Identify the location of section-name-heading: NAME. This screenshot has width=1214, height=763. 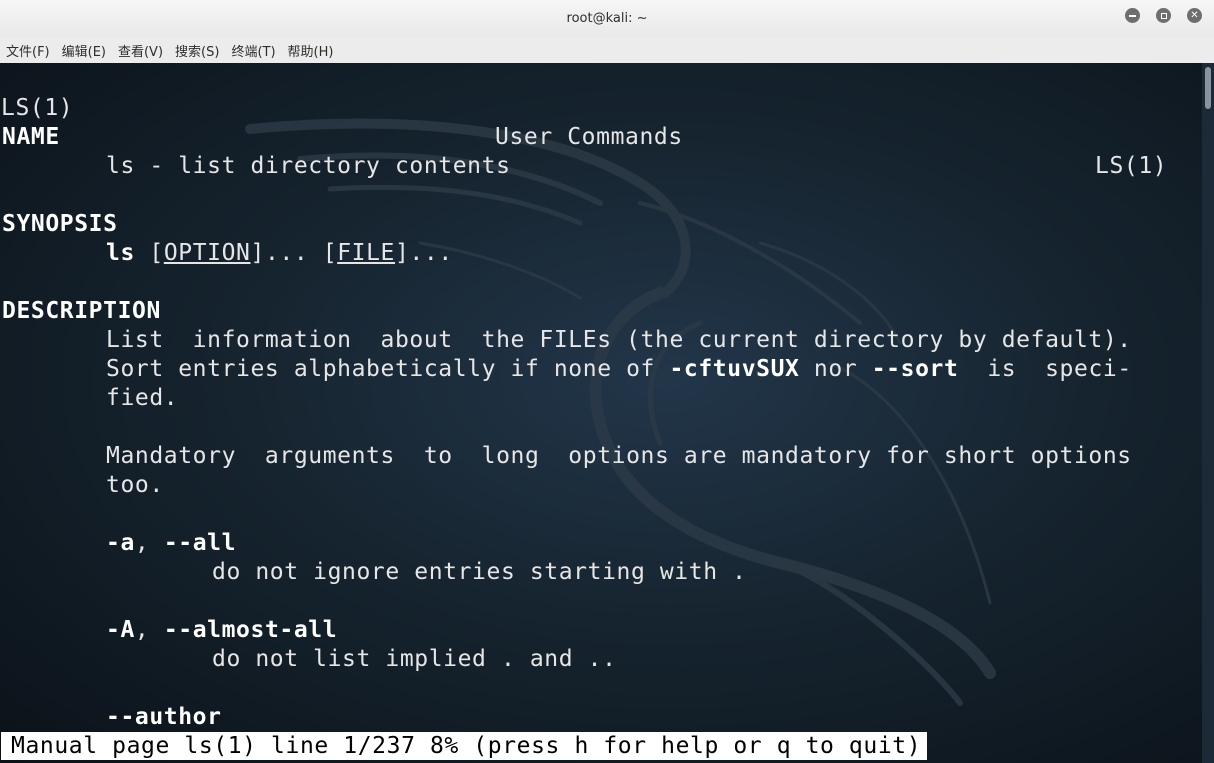
(31, 137).